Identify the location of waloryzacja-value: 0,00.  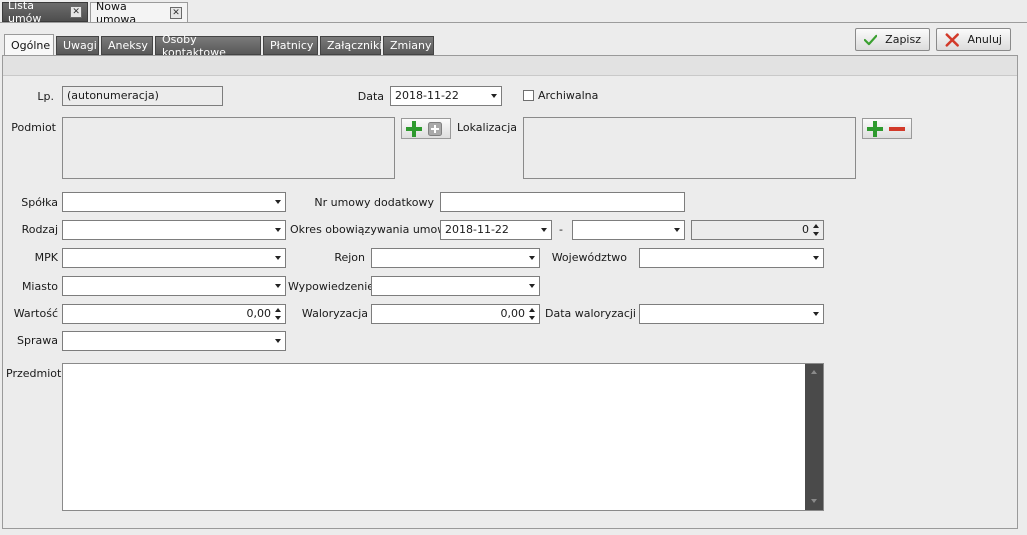
(513, 313).